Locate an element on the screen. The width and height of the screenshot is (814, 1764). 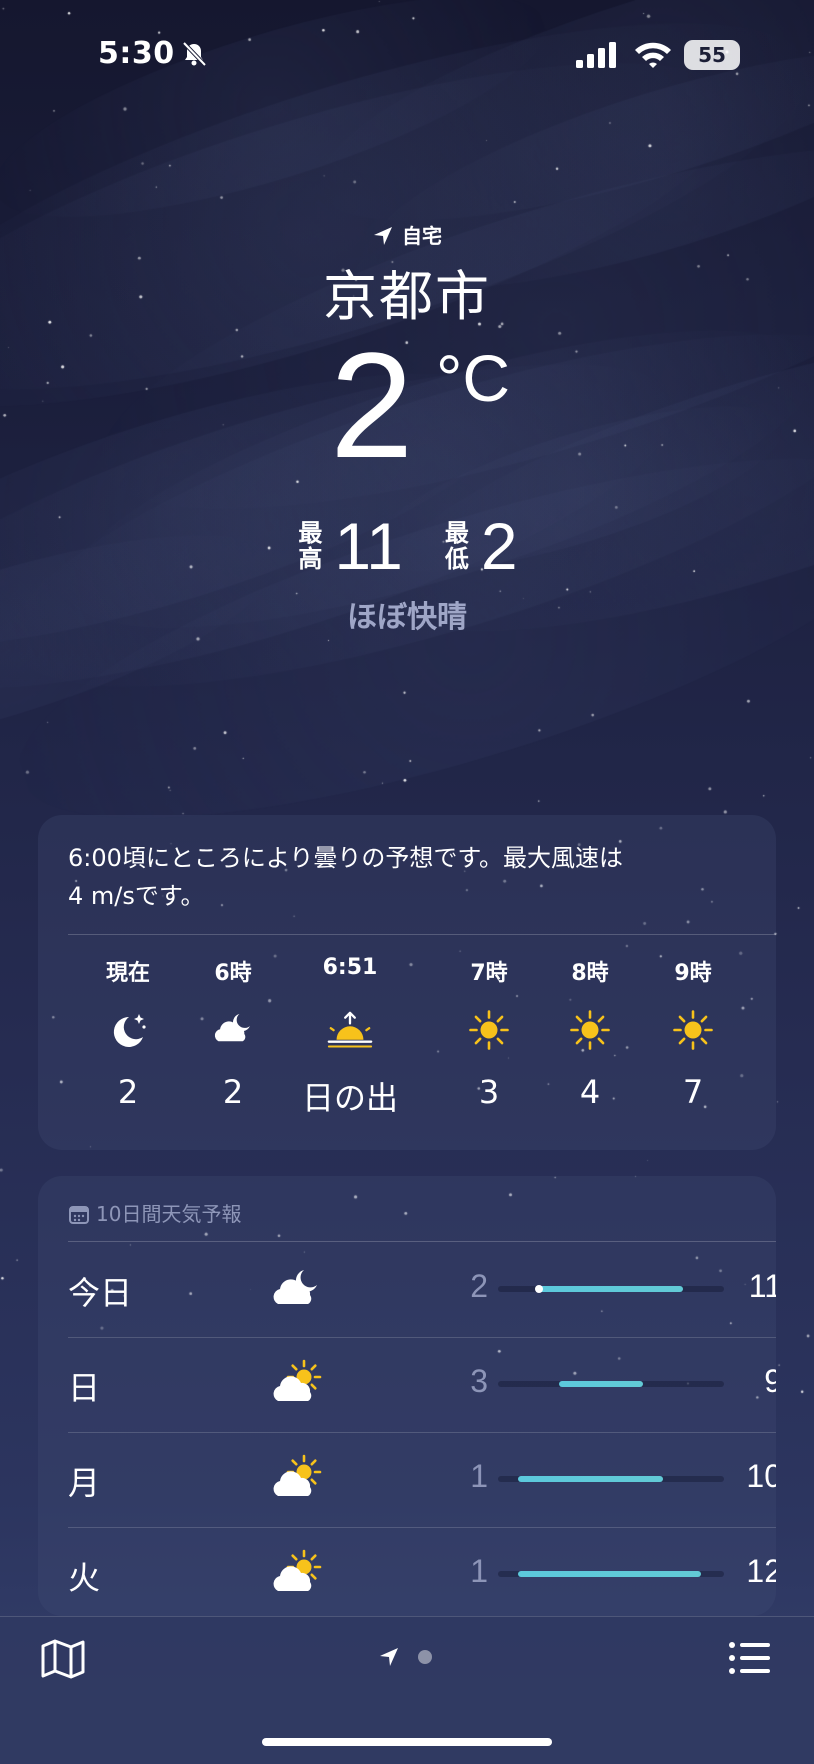
day-label: 月 is located at coordinates (84, 1483).